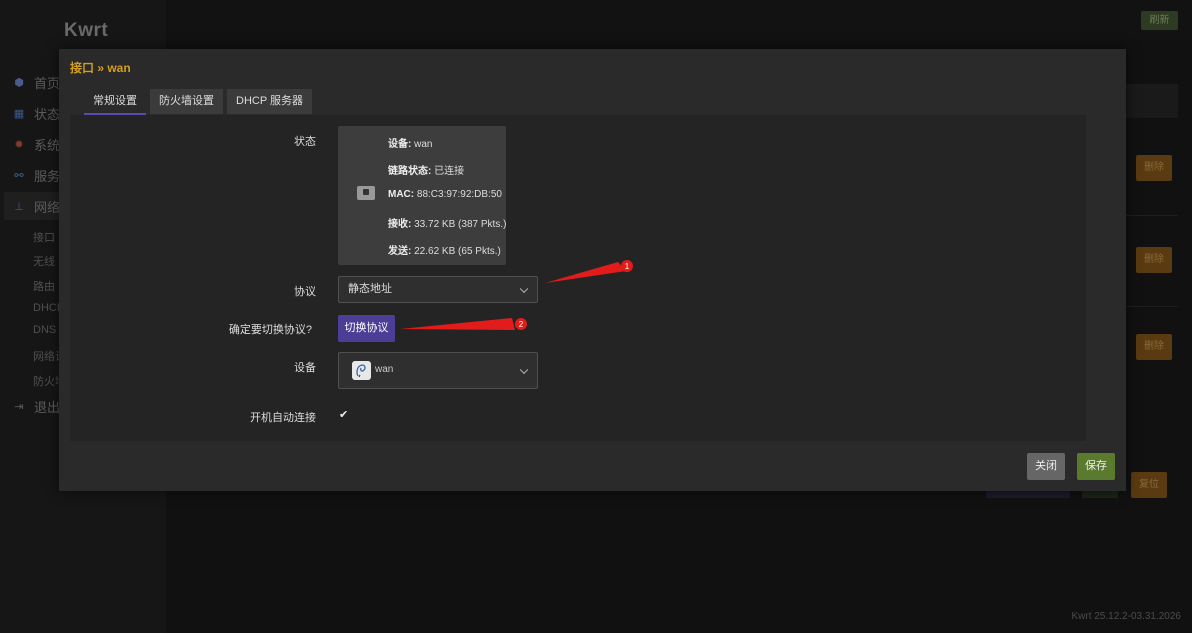 This screenshot has width=1192, height=633. I want to click on sidebar-item-label: 退出, so click(47, 407).